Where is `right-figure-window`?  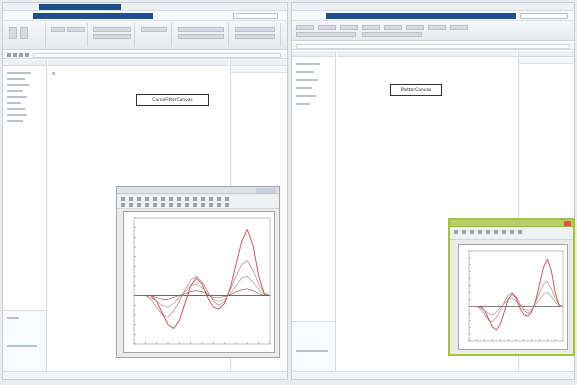 right-figure-window is located at coordinates (511, 287).